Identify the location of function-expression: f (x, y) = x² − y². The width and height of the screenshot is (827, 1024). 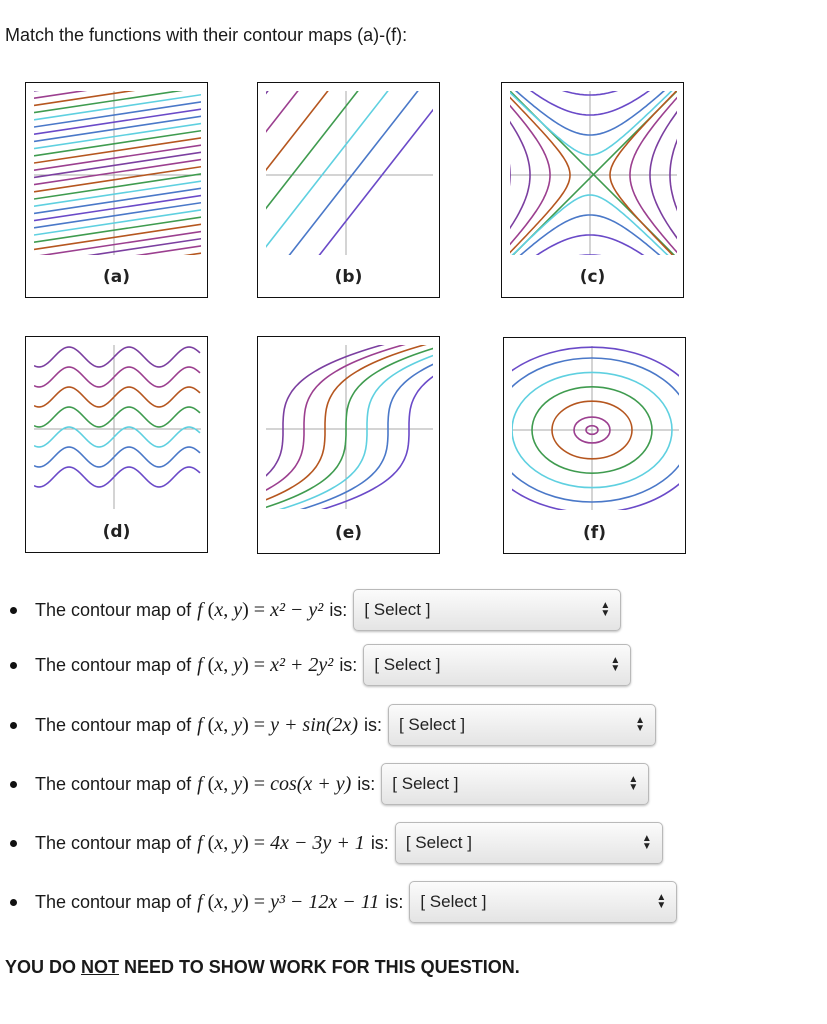
(260, 609).